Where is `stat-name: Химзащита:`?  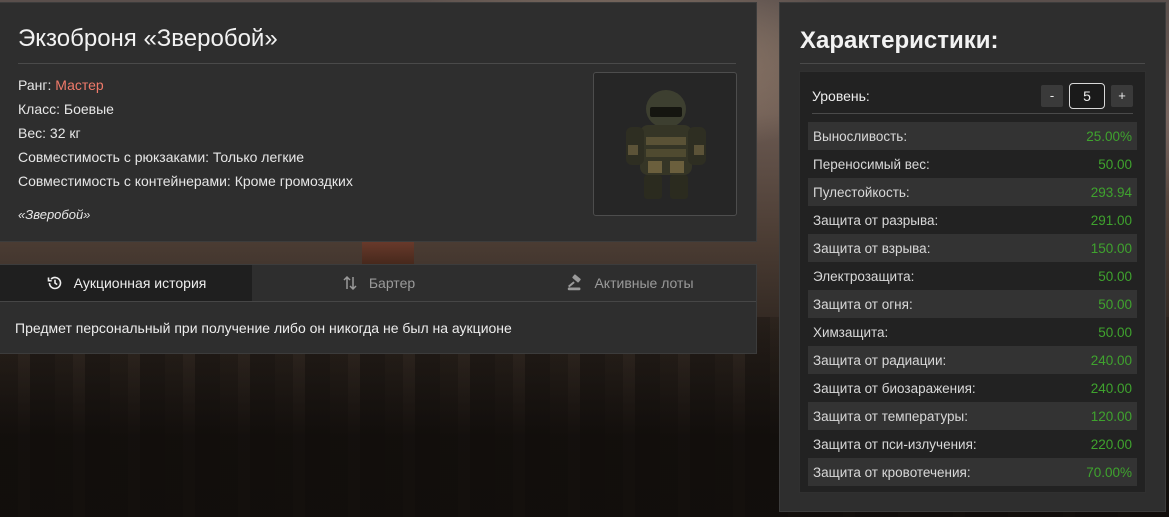 stat-name: Химзащита: is located at coordinates (851, 332).